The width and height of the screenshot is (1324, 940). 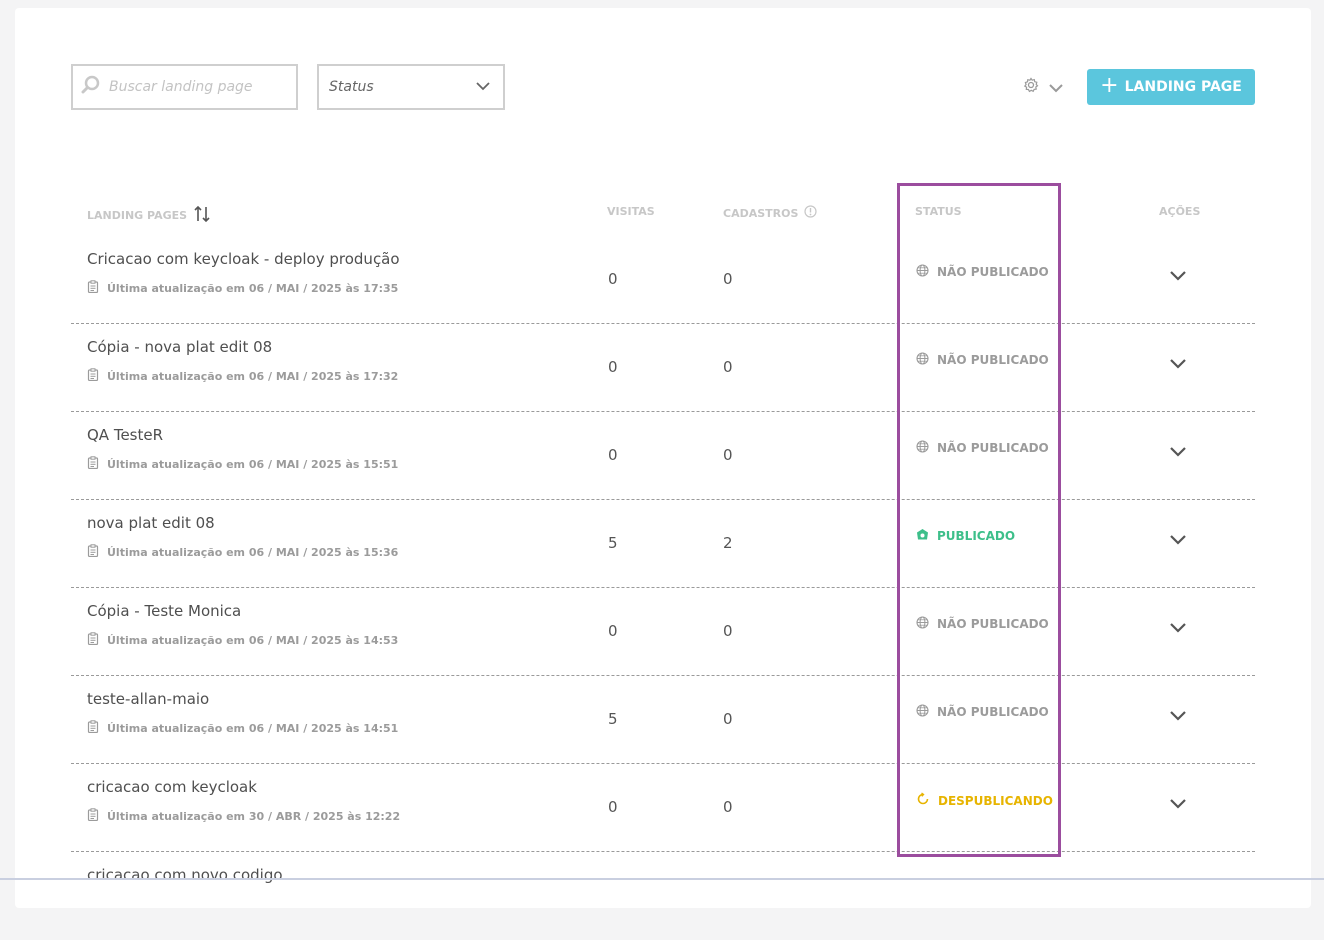 I want to click on published-icon, so click(x=922, y=536).